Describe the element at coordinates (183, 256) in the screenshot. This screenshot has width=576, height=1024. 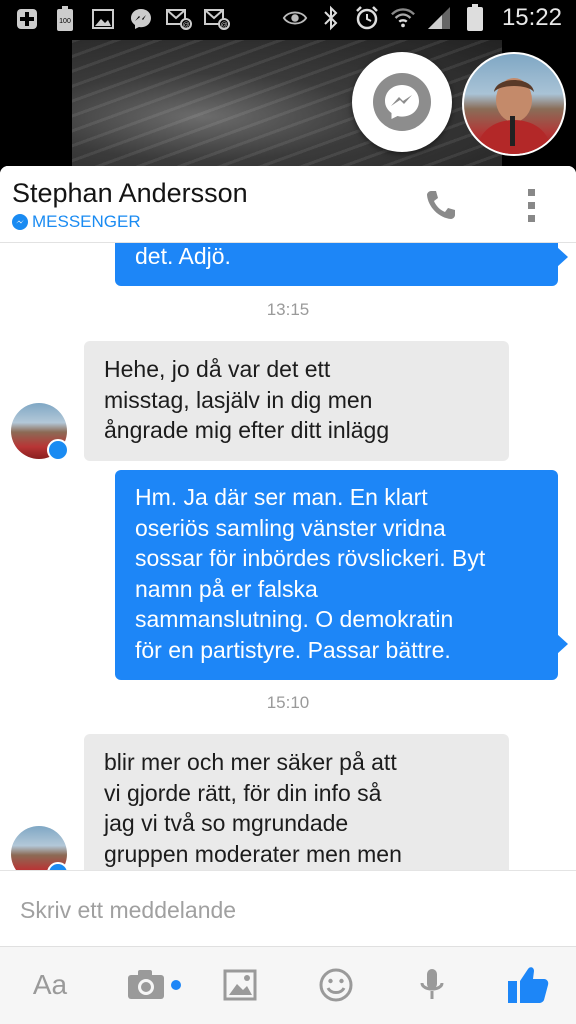
I see `message-line: det. Adjö.` at that location.